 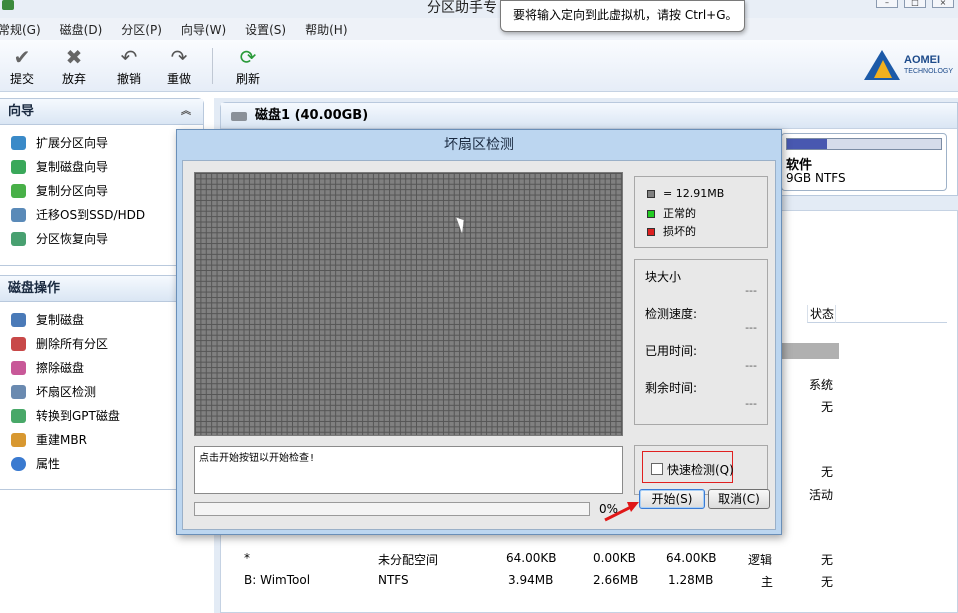 I want to click on partition-block: 软件 9GB NTFS, so click(x=864, y=162).